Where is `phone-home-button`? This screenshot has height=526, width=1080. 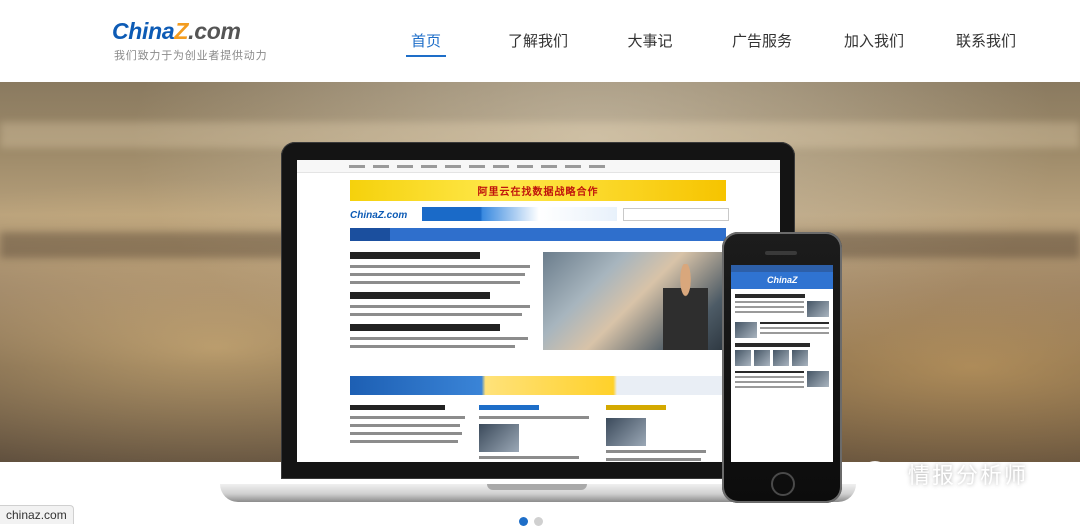
phone-home-button is located at coordinates (783, 484).